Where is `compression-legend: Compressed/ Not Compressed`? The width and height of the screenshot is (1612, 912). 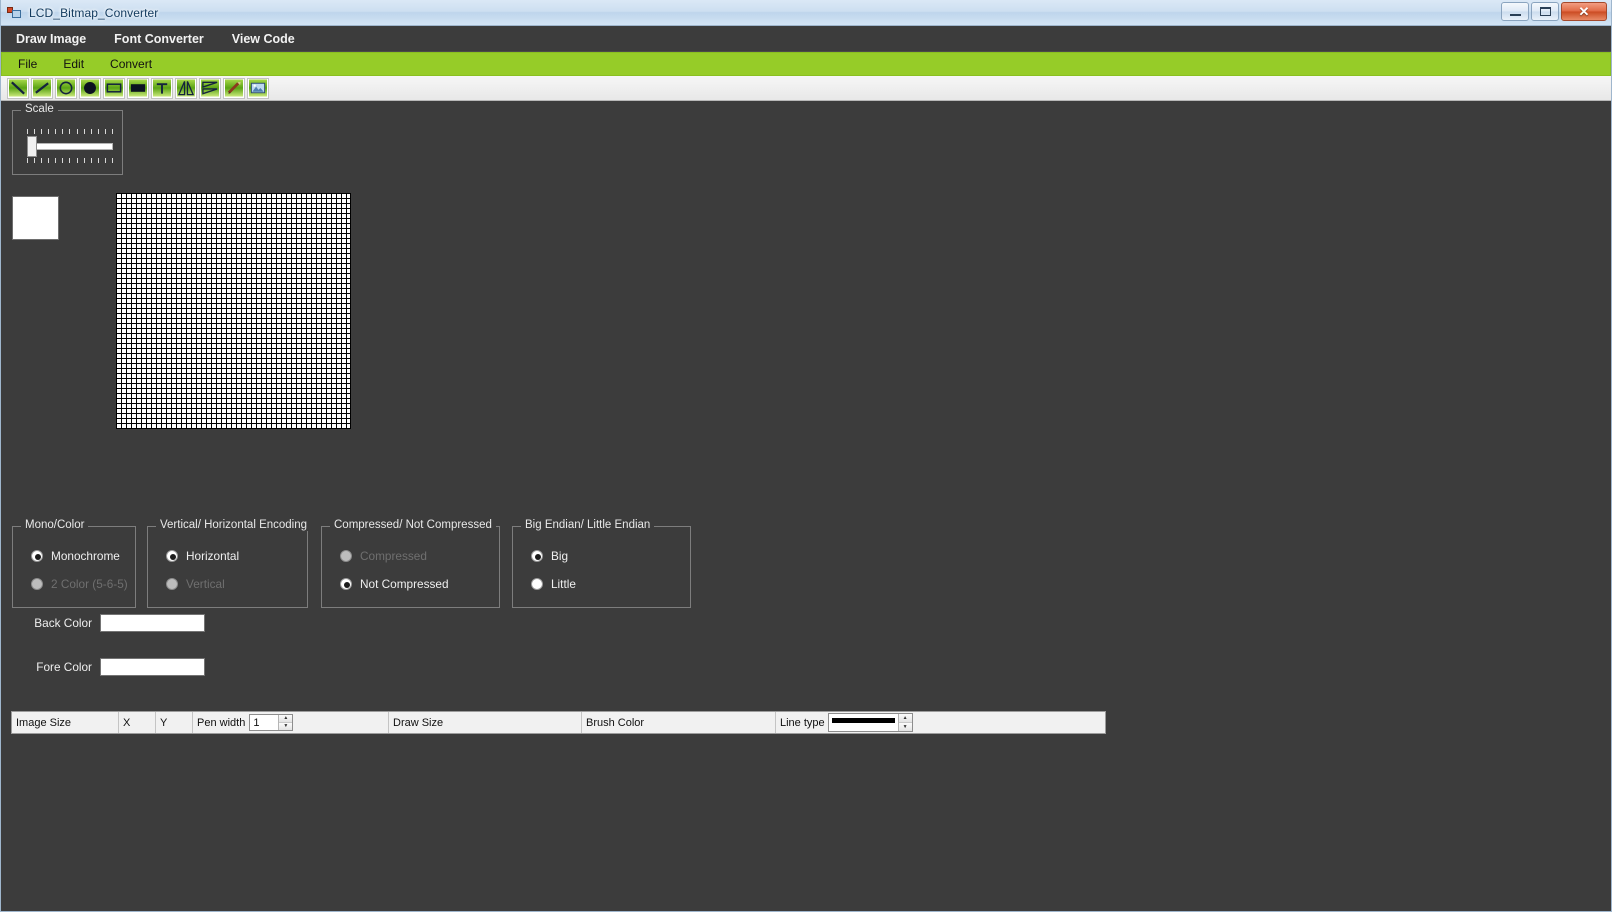
compression-legend: Compressed/ Not Compressed is located at coordinates (413, 525).